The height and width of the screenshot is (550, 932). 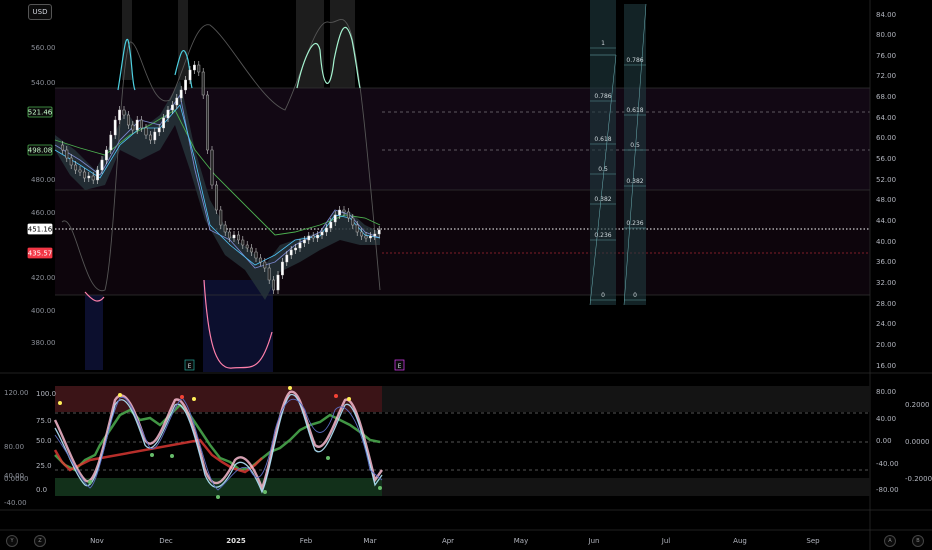 What do you see at coordinates (886, 366) in the screenshot?
I see `price-axis-label: 16.00` at bounding box center [886, 366].